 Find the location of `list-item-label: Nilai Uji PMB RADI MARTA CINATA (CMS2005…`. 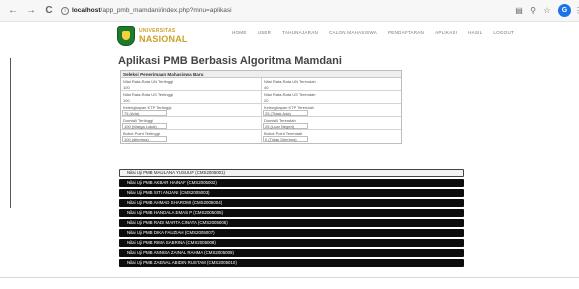

list-item-label: Nilai Uji PMB RADI MARTA CINATA (CMS2005… is located at coordinates (177, 222).